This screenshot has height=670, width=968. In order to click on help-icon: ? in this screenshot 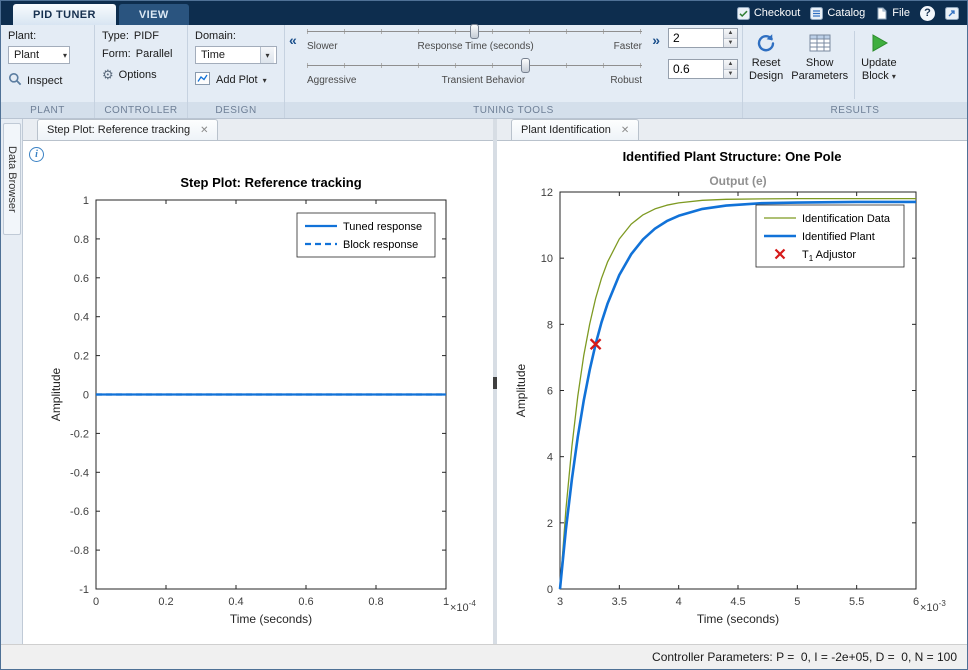, I will do `click(927, 13)`.